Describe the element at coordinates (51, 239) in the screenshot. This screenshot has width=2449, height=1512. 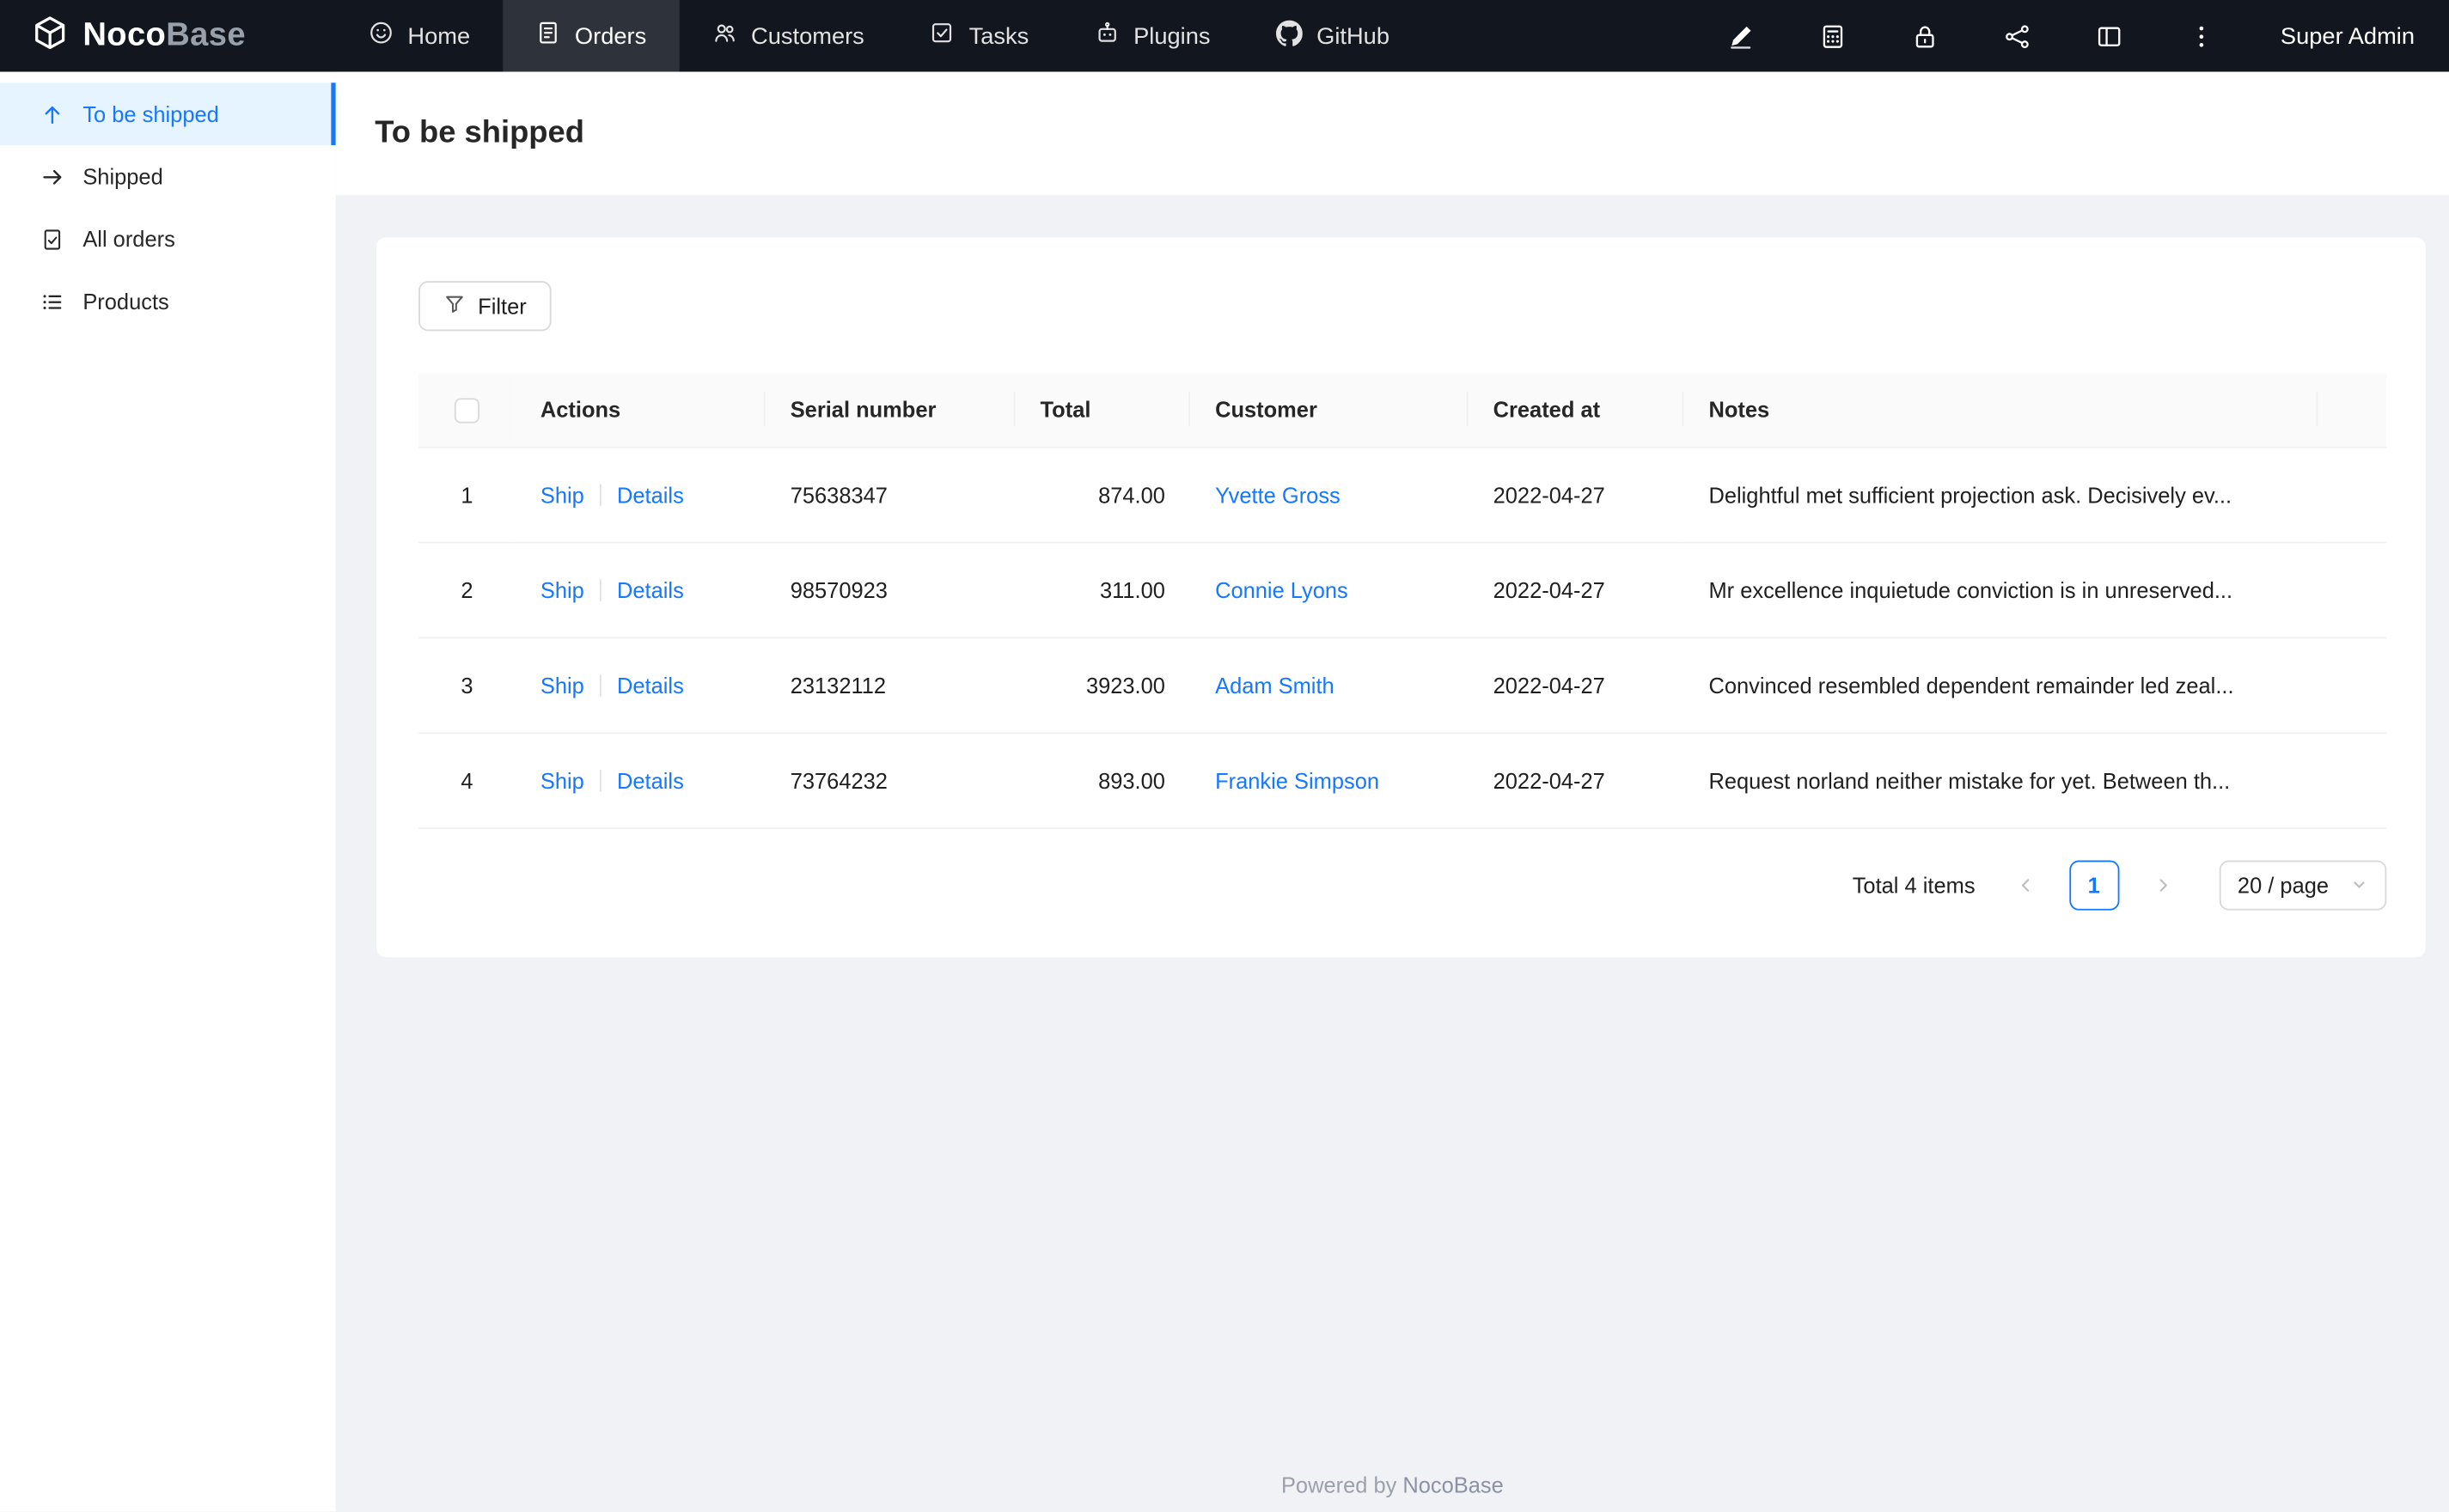
I see `file-icon` at that location.